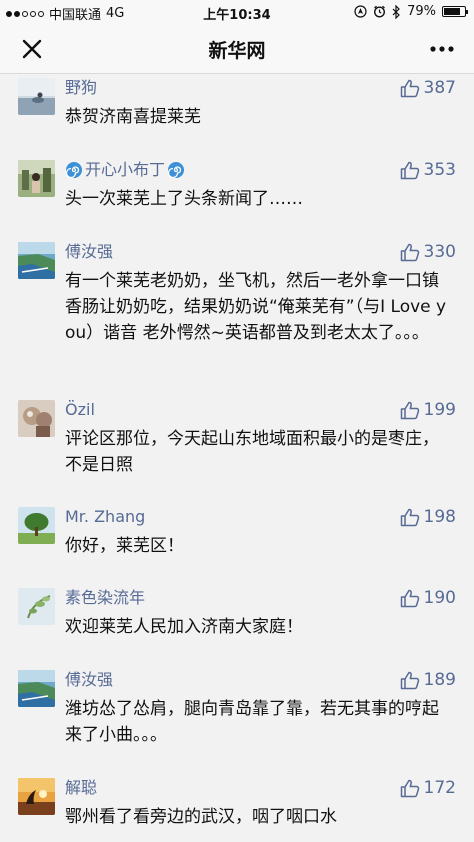  Describe the element at coordinates (124, 546) in the screenshot. I see `comment-text: 你好，莱芜区！` at that location.